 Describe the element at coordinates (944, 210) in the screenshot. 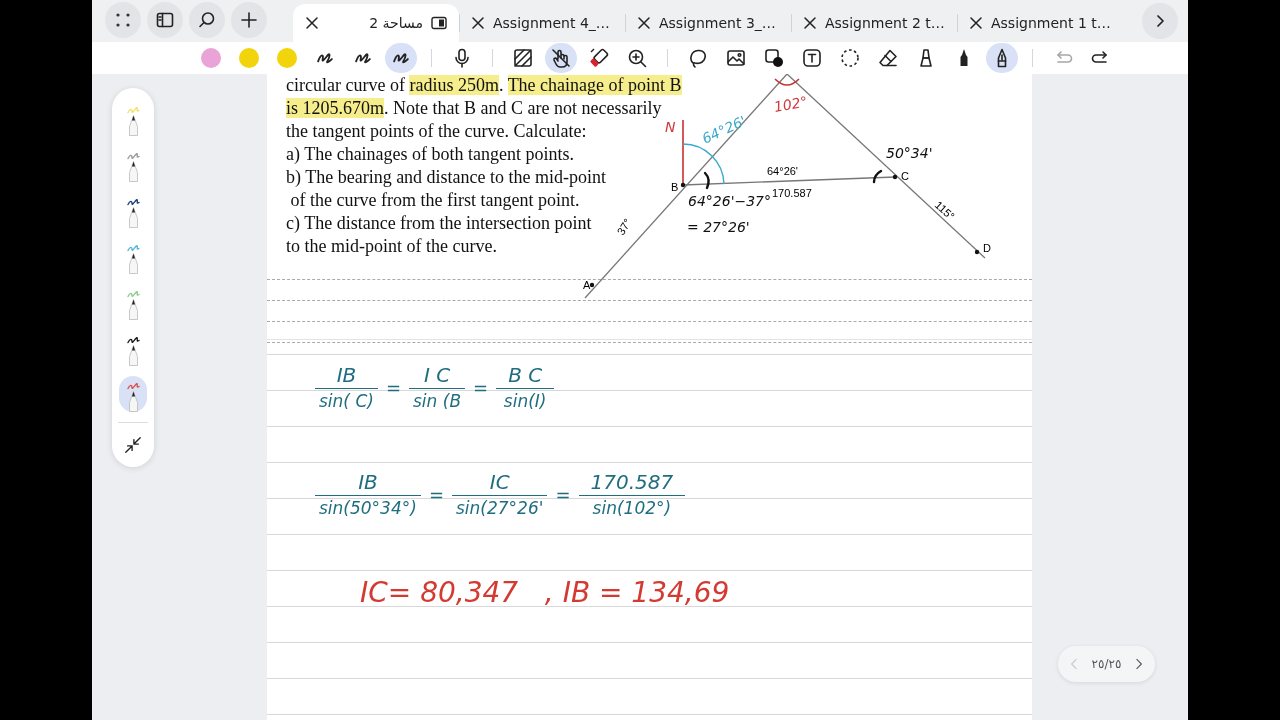

I see `diagram-label: 115°` at that location.